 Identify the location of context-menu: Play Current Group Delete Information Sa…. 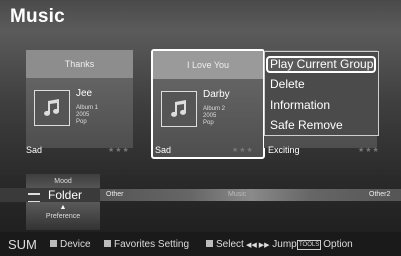
(321, 93).